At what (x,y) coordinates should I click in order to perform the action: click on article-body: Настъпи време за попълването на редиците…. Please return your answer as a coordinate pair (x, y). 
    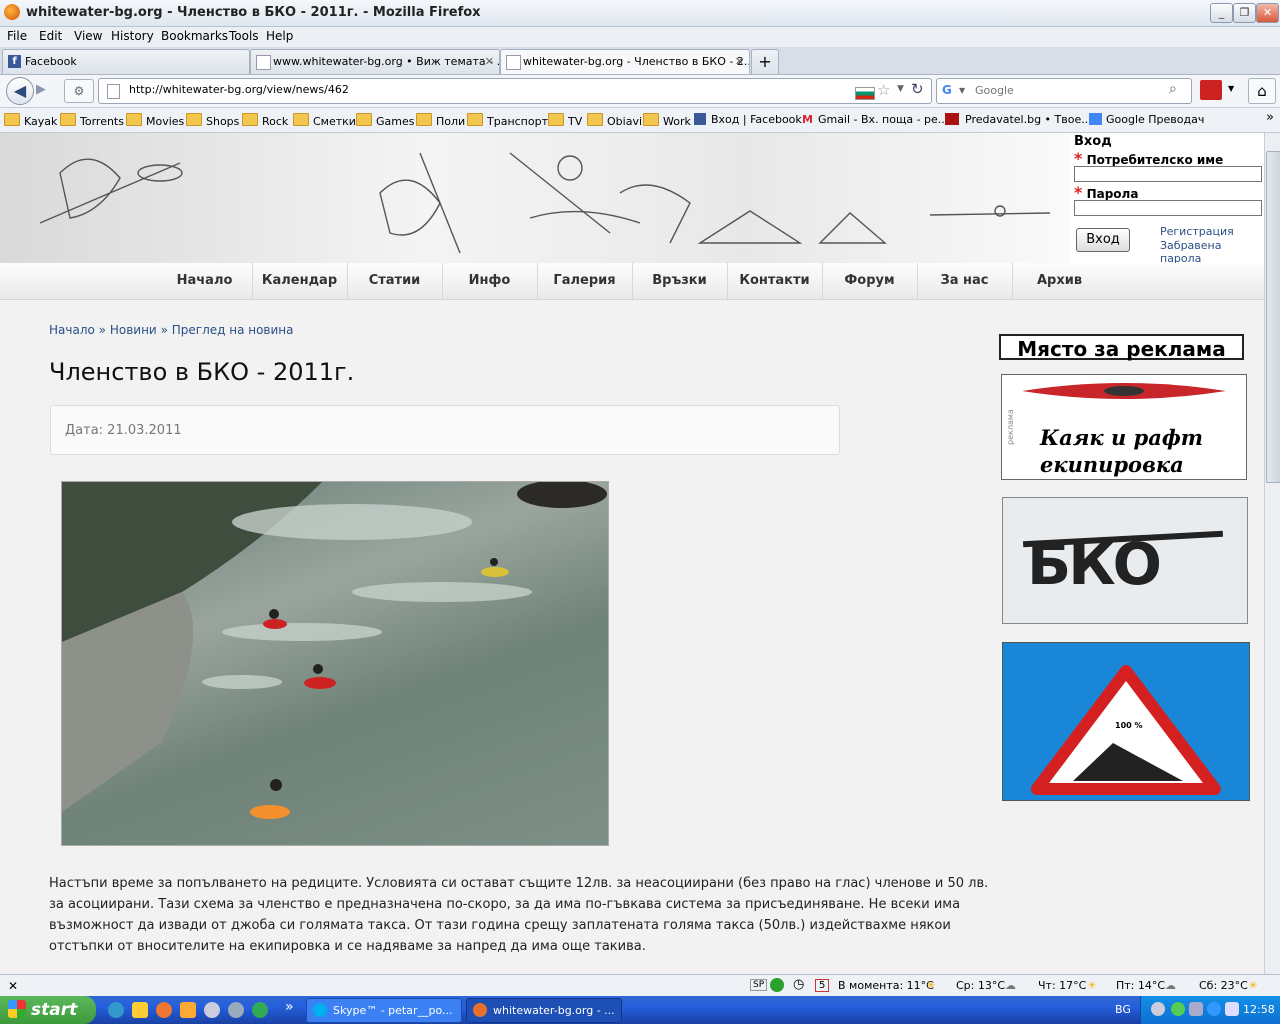
    Looking at the image, I should click on (519, 915).